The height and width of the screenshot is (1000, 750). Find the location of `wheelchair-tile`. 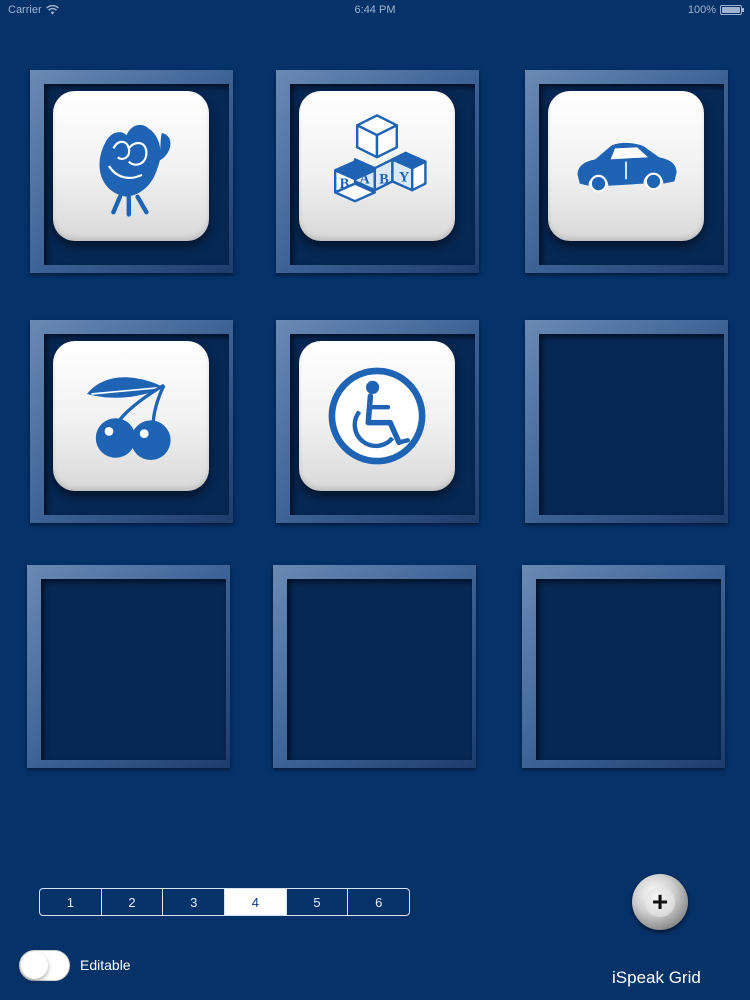

wheelchair-tile is located at coordinates (377, 416).